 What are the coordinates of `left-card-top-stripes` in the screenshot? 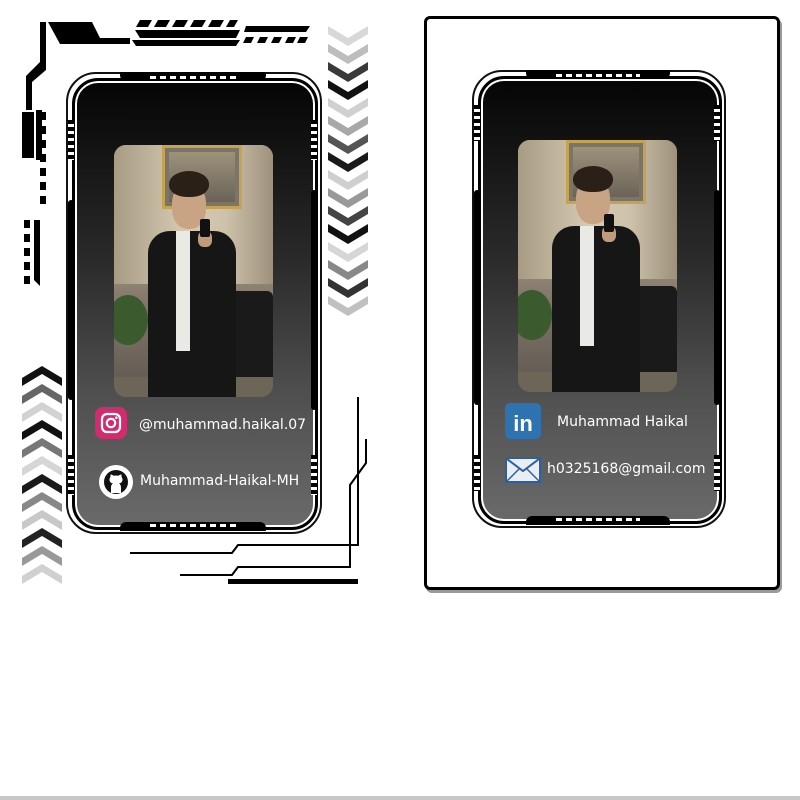 It's located at (193, 77).